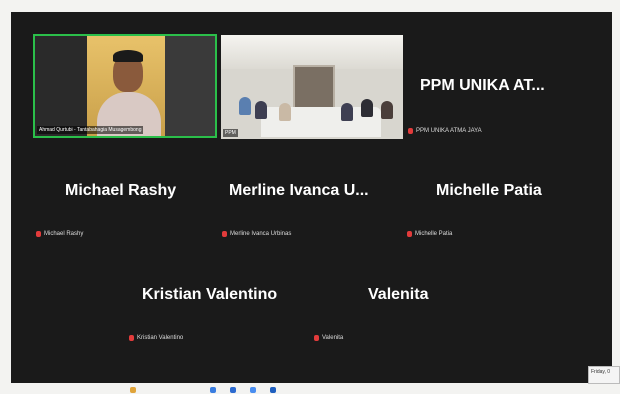 This screenshot has width=620, height=394. What do you see at coordinates (261, 234) in the screenshot?
I see `participant-label-text: Merline Ivanca Urbinas` at bounding box center [261, 234].